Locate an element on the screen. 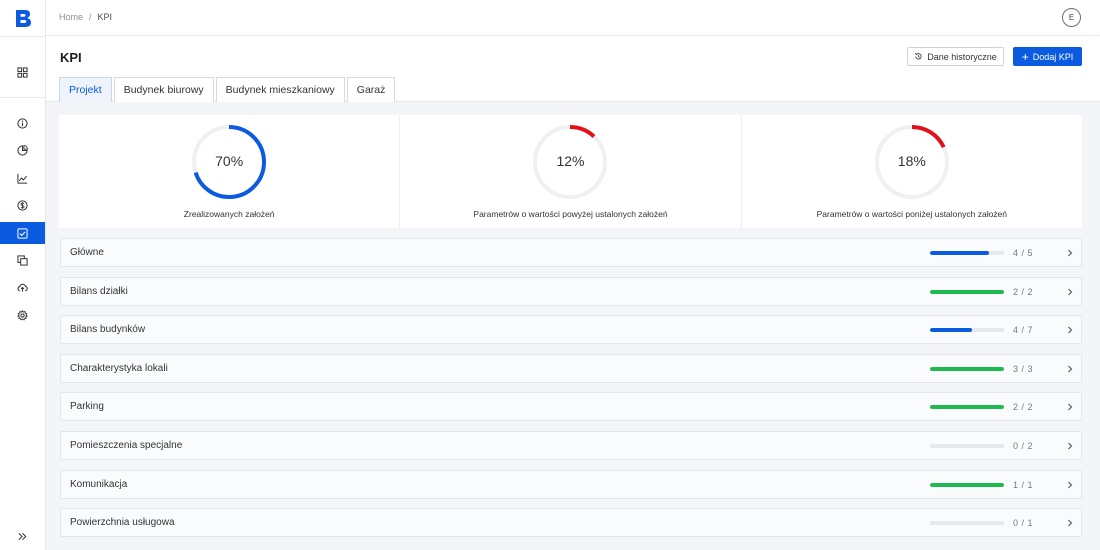 The height and width of the screenshot is (550, 1100). category-row: Powierzchnia usługowa 0 / 1 is located at coordinates (571, 523).